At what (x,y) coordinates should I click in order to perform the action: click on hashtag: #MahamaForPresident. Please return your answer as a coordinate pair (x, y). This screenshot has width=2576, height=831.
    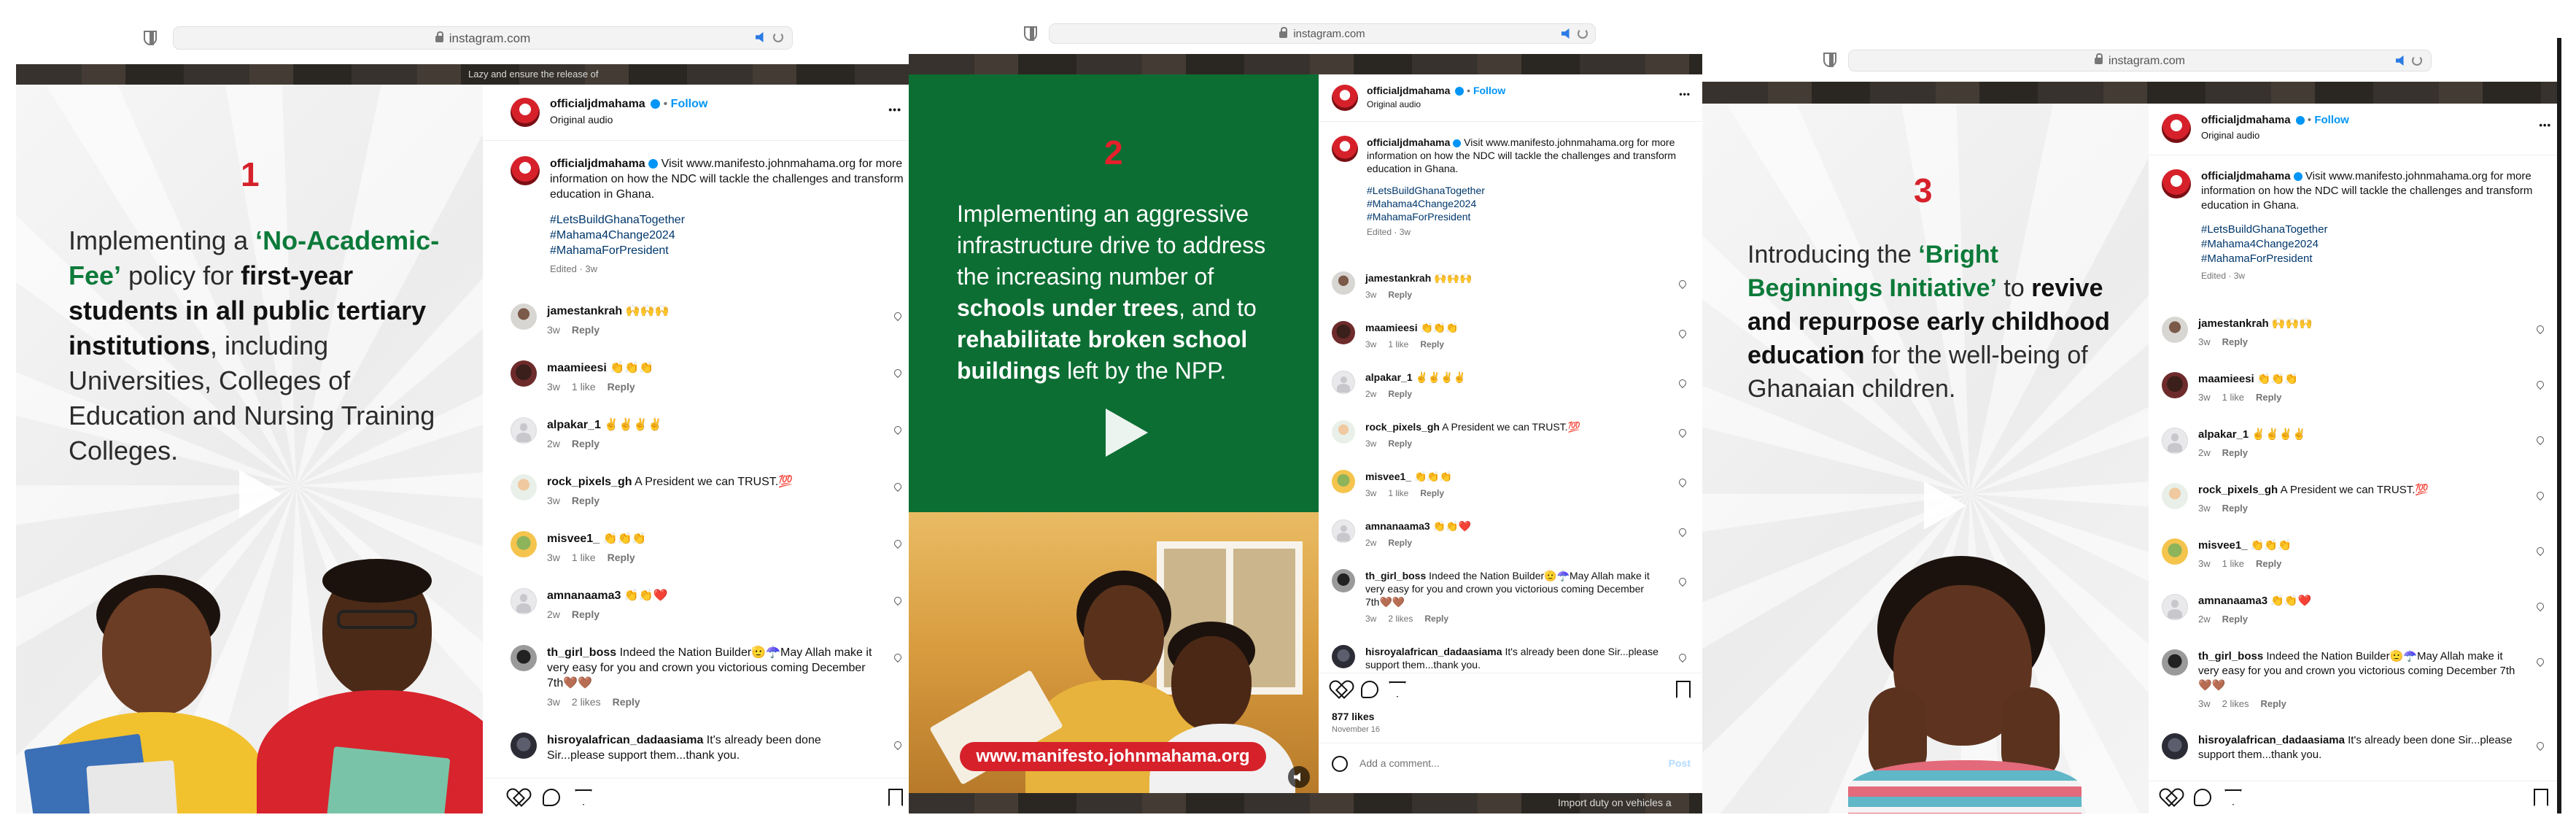
    Looking at the image, I should click on (727, 251).